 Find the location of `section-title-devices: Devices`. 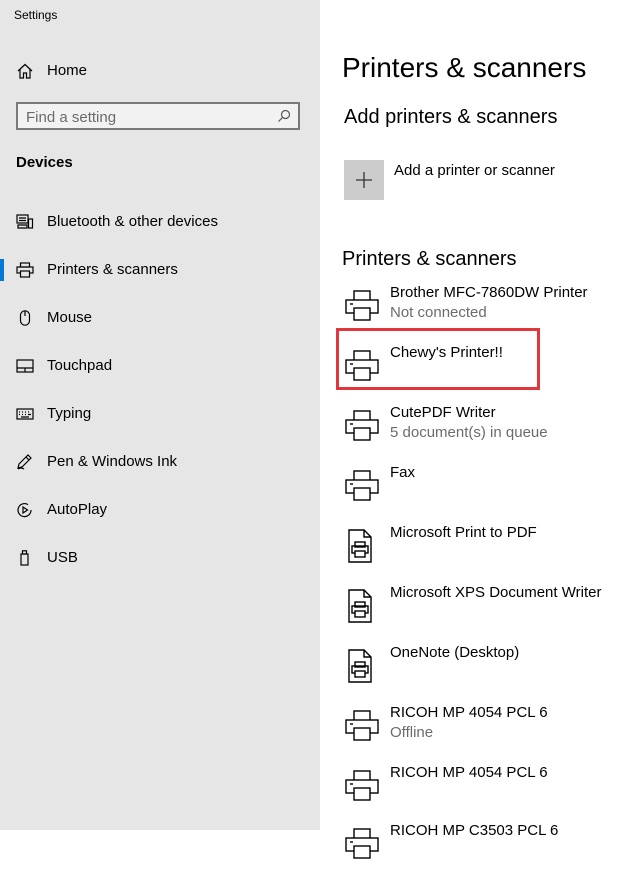

section-title-devices: Devices is located at coordinates (44, 162).